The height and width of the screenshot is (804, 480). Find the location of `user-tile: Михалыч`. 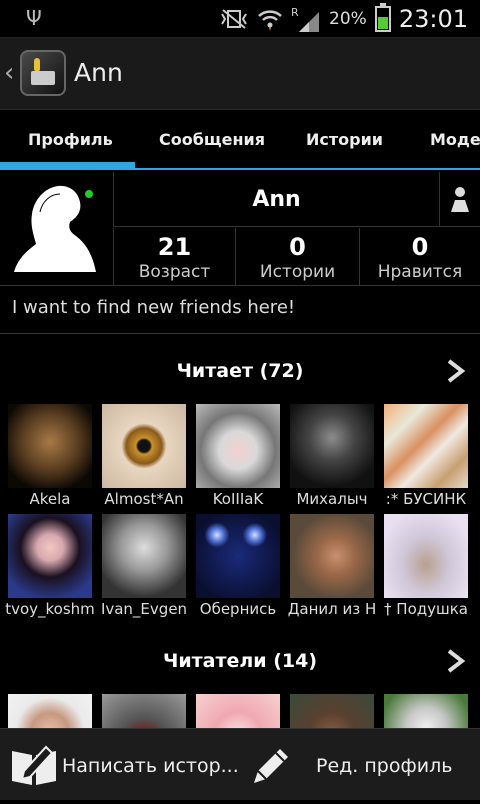

user-tile: Михалыч is located at coordinates (332, 459).